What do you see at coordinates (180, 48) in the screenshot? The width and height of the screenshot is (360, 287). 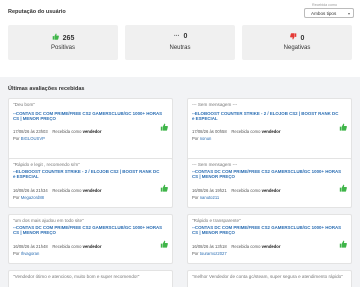 I see `neutral-label: Neutras` at bounding box center [180, 48].